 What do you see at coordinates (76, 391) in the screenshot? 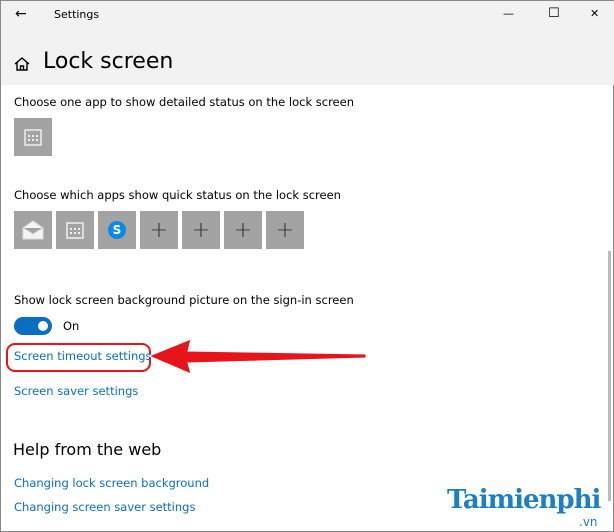
I see `screen-saver-link: Screen saver settings` at bounding box center [76, 391].